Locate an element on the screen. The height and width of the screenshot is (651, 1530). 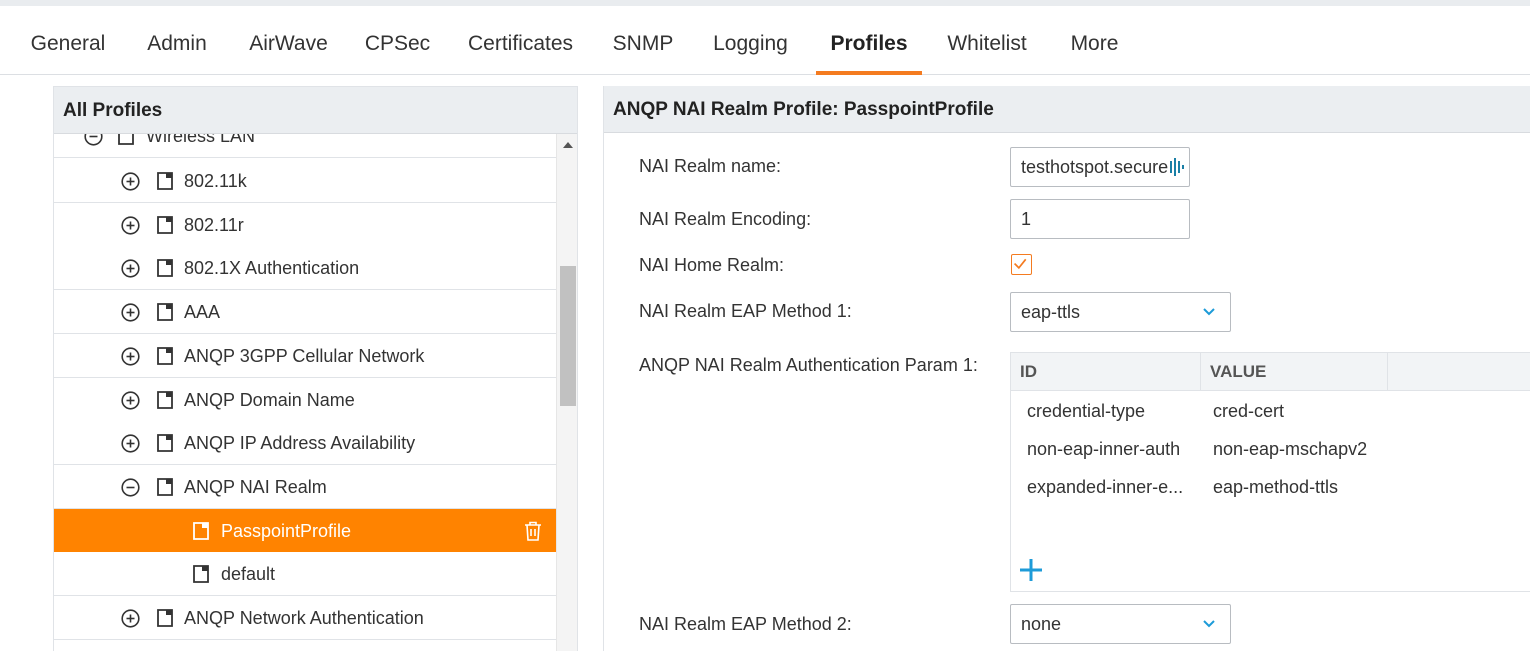
tree-item-label: AAA is located at coordinates (202, 312).